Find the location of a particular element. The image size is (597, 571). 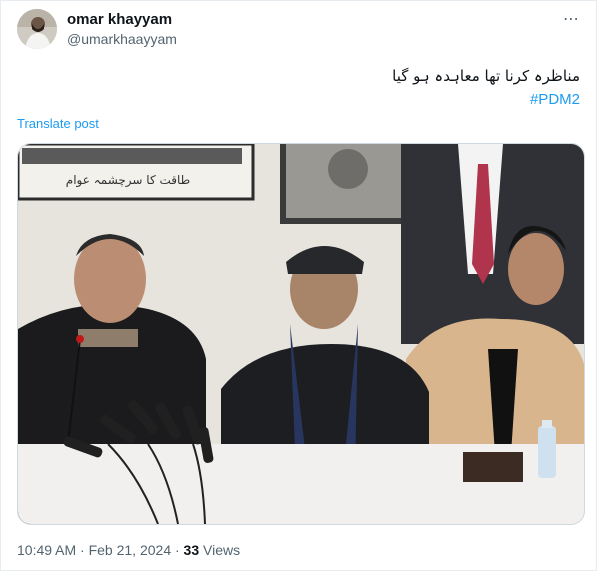

poster-caption: طاقت کا سرچشمہ عوام is located at coordinates (128, 180).